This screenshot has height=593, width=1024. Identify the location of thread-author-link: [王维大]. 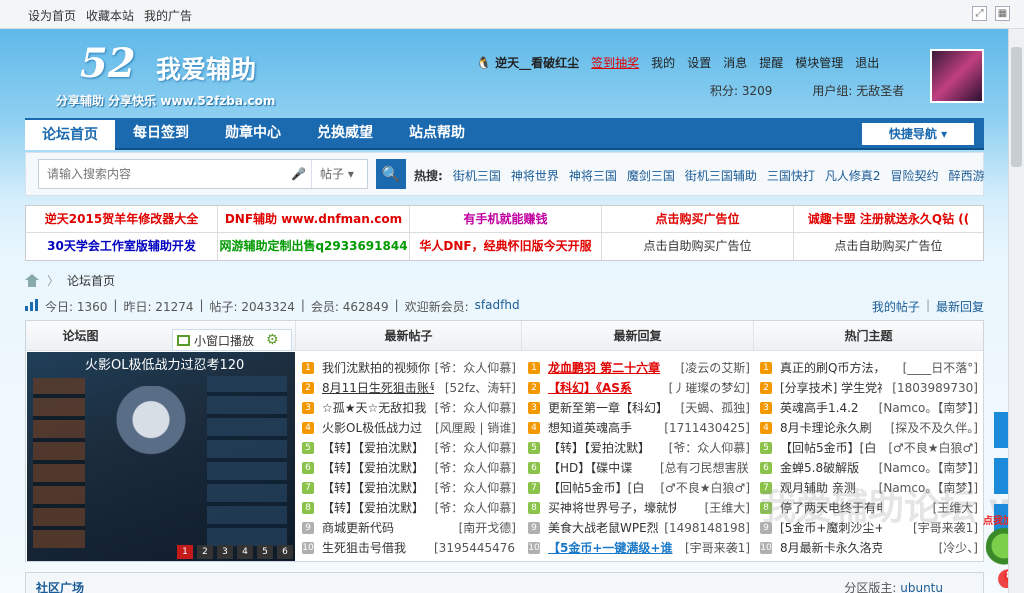
(705, 508).